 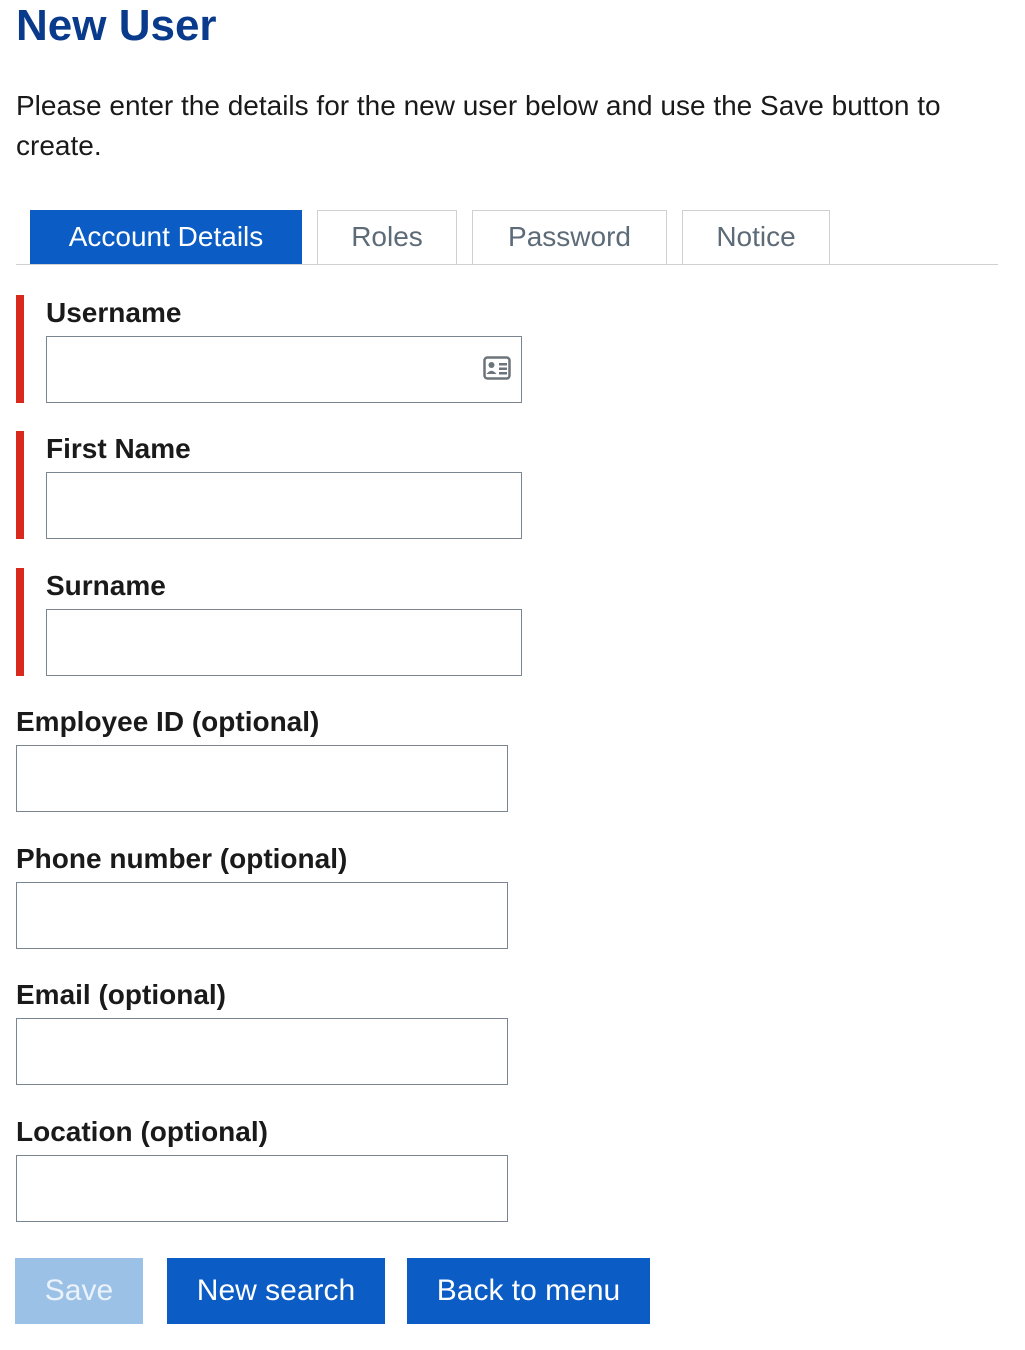 I want to click on surname-input, so click(x=284, y=642).